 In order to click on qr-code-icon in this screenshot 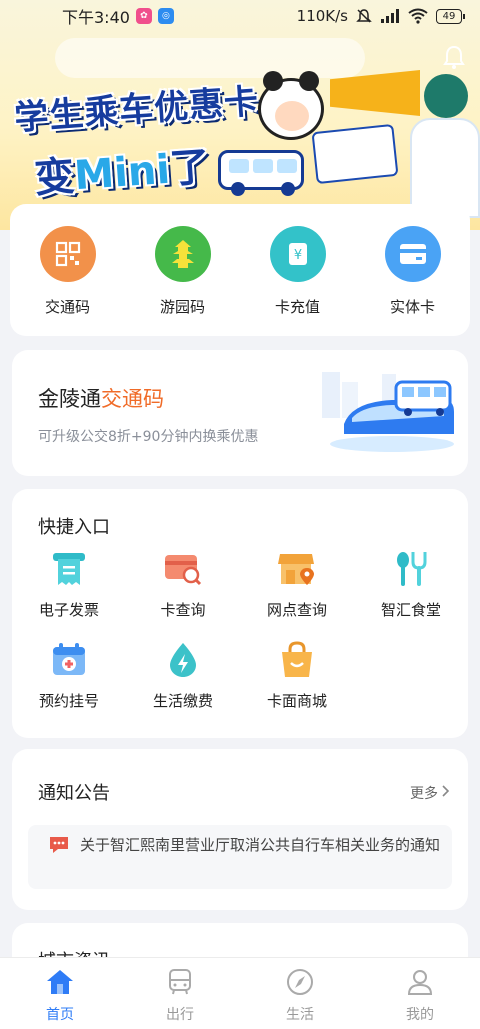, I will do `click(67, 254)`.